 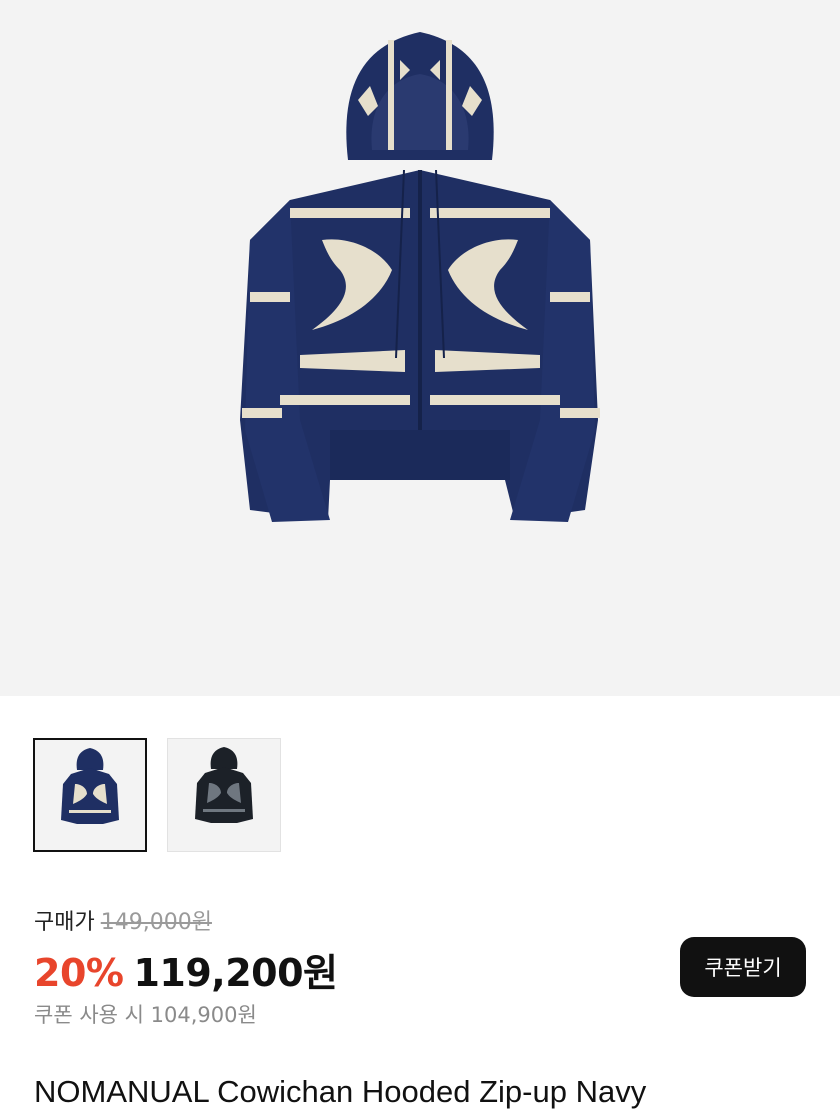 I want to click on discount-rate: 20%, so click(x=79, y=973).